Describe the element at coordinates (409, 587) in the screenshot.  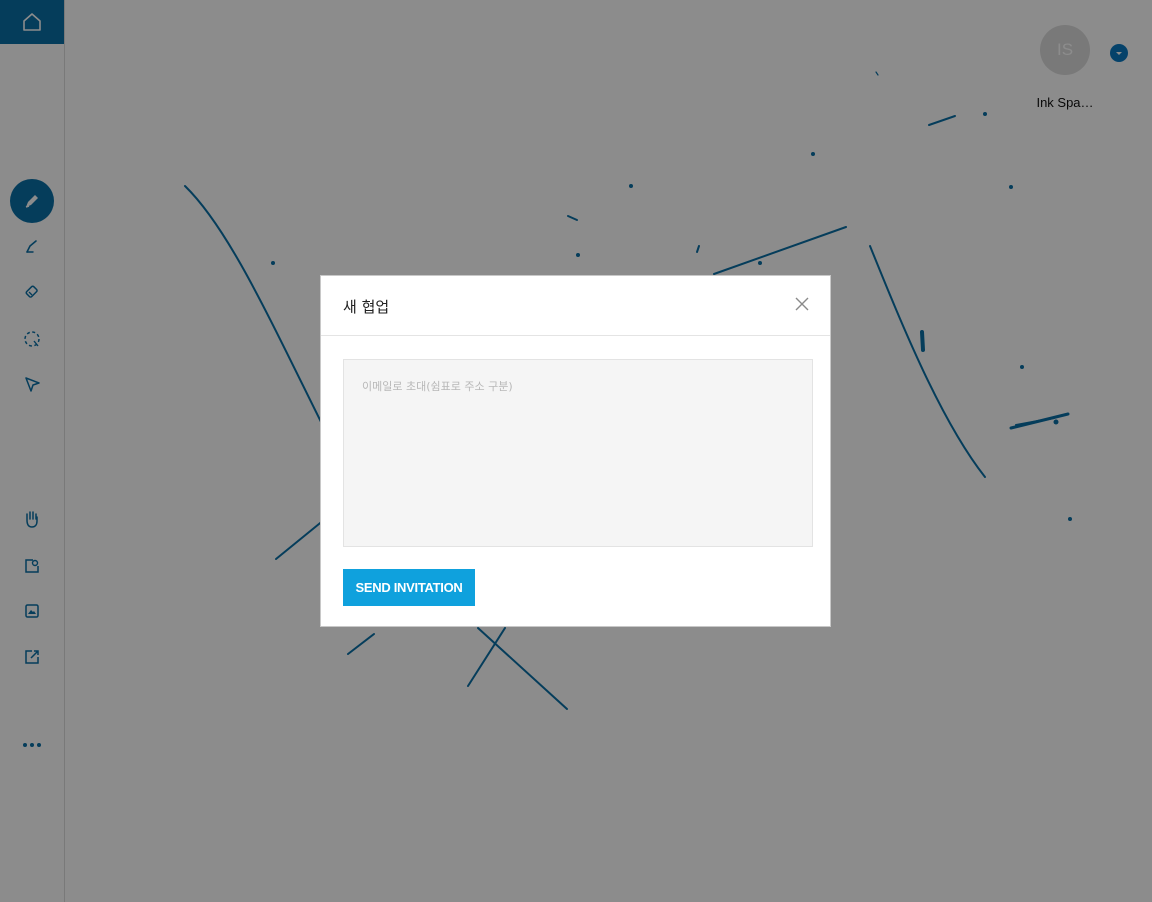
I see `send-invitation-button: SEND INVITATION` at that location.